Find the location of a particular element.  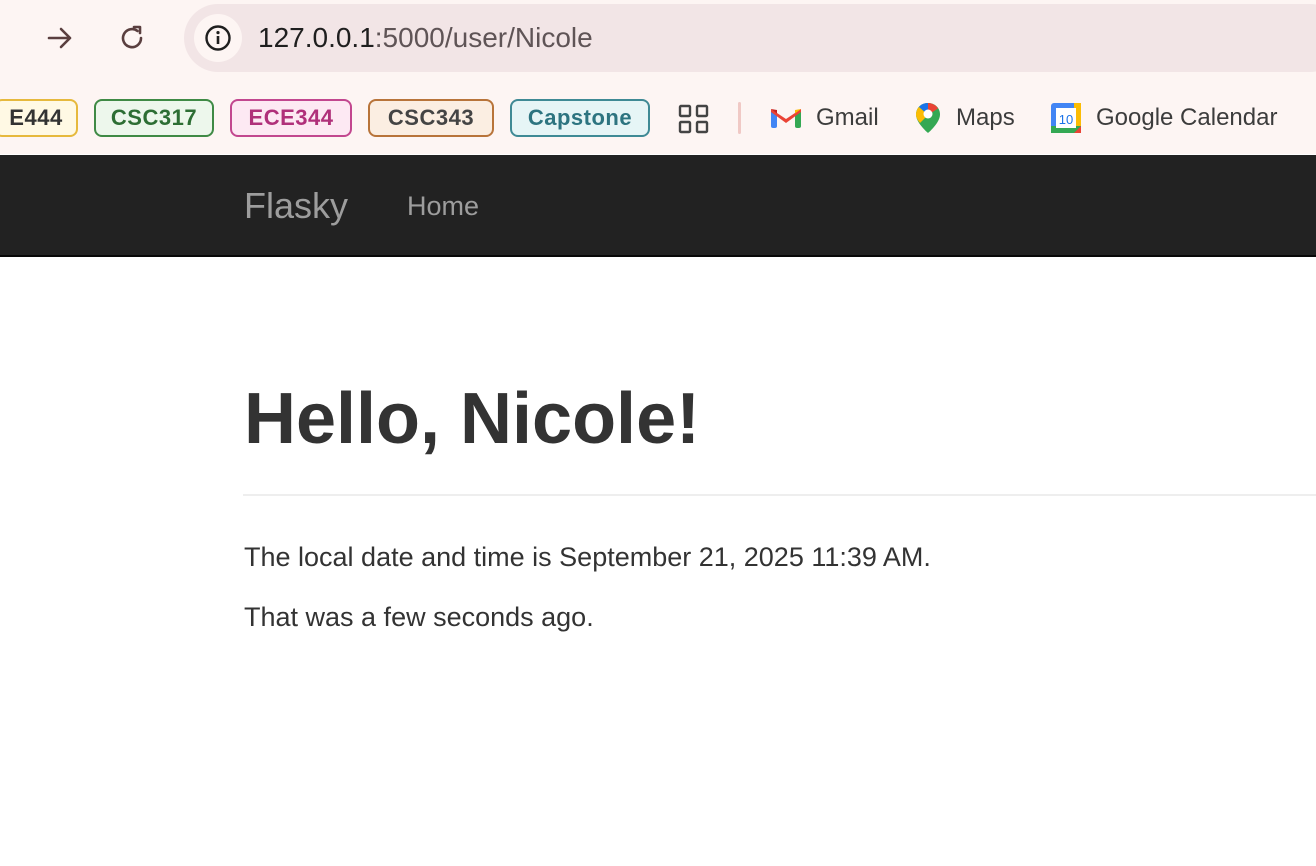

site-info-button is located at coordinates (218, 38).